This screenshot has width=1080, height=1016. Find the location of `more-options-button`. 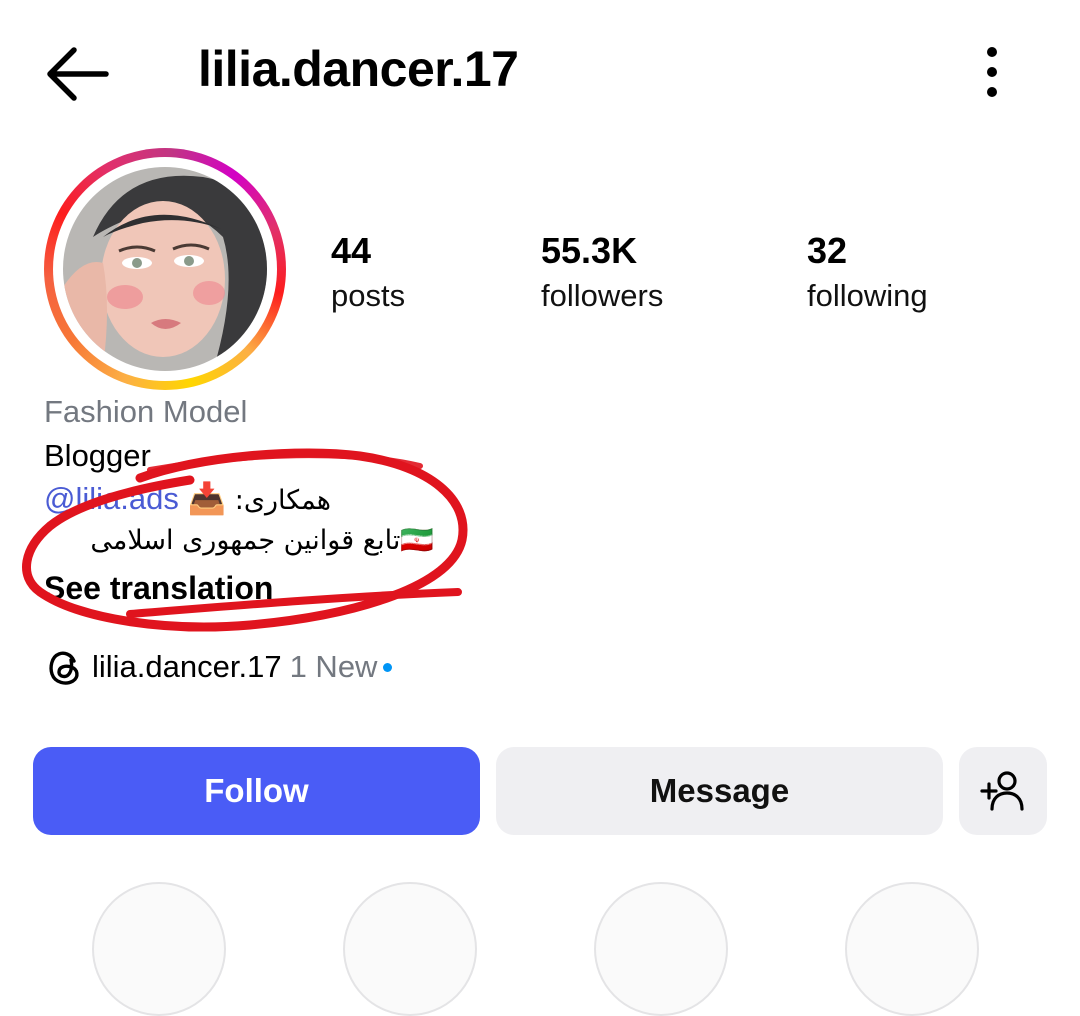

more-options-button is located at coordinates (992, 72).